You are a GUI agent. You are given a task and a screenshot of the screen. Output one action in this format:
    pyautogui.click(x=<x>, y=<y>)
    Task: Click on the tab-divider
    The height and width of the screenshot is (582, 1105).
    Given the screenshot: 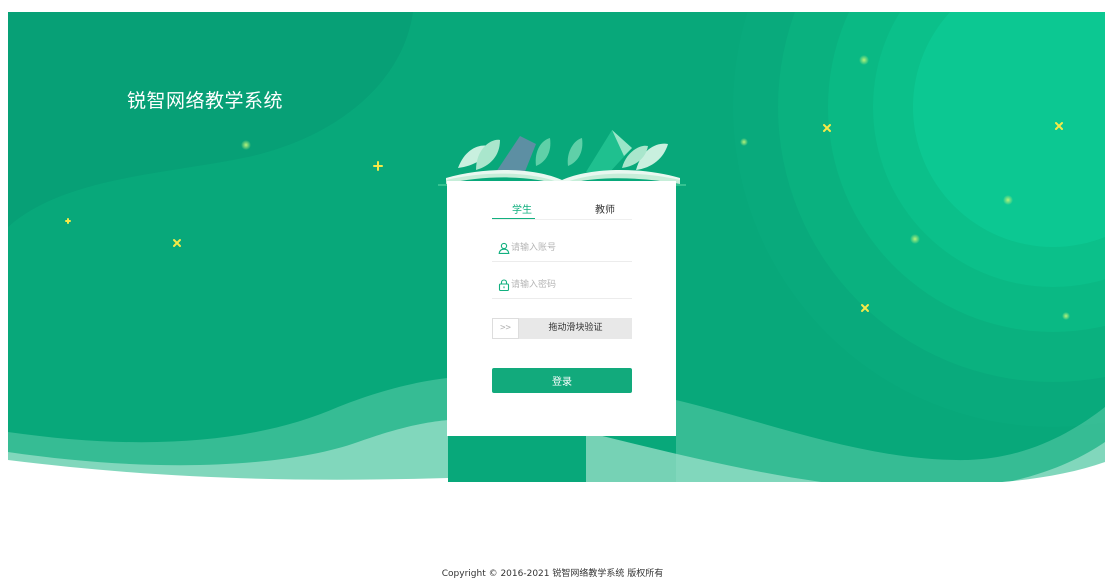 What is the action you would take?
    pyautogui.click(x=562, y=219)
    